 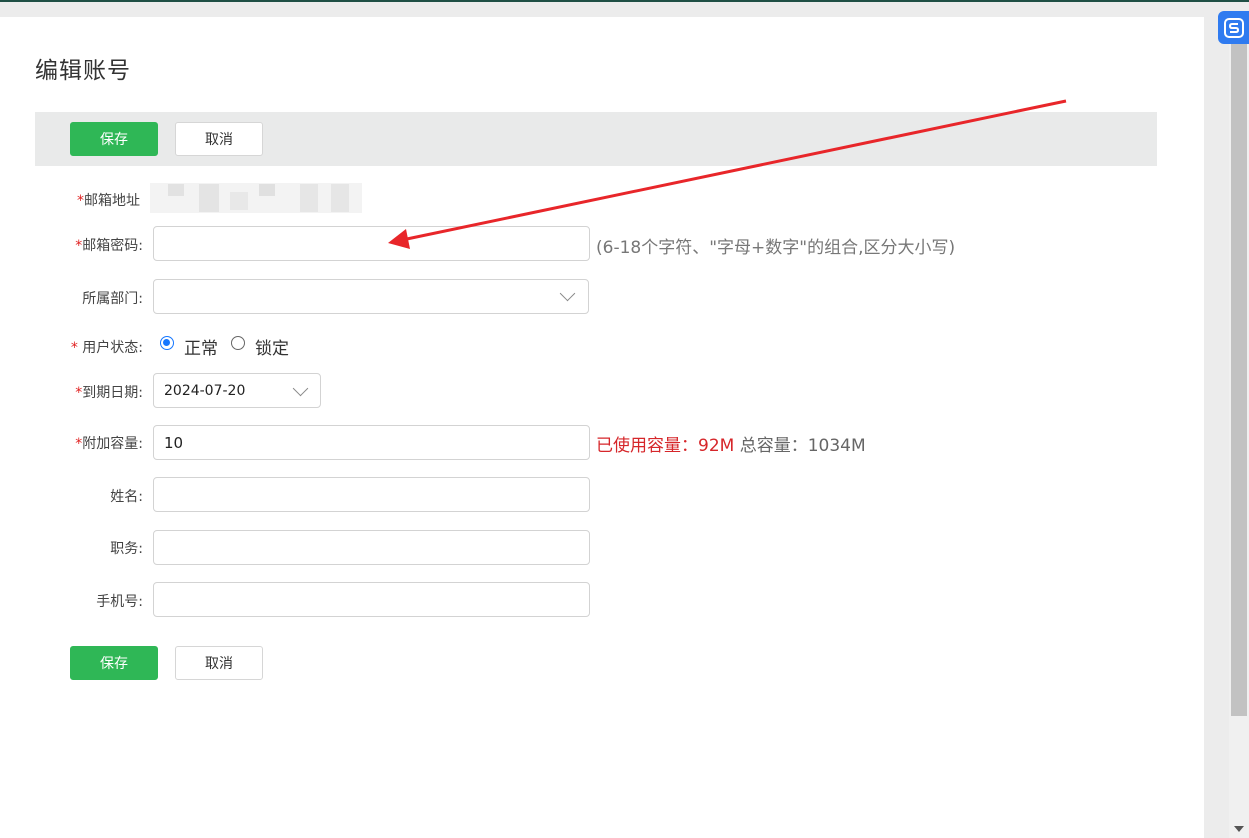 What do you see at coordinates (734, 170) in the screenshot?
I see `arrow-shaft` at bounding box center [734, 170].